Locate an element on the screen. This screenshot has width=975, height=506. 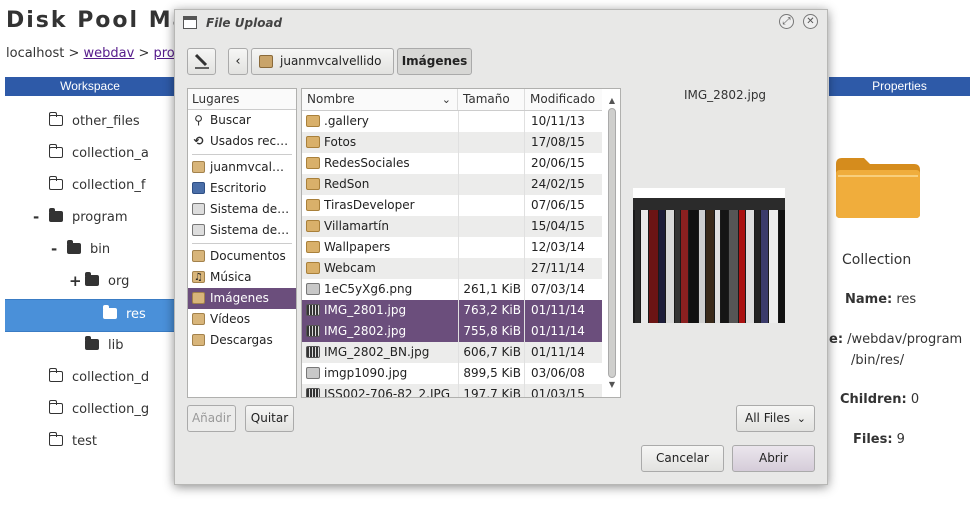
tree-node: collection_f is located at coordinates (92, 186).